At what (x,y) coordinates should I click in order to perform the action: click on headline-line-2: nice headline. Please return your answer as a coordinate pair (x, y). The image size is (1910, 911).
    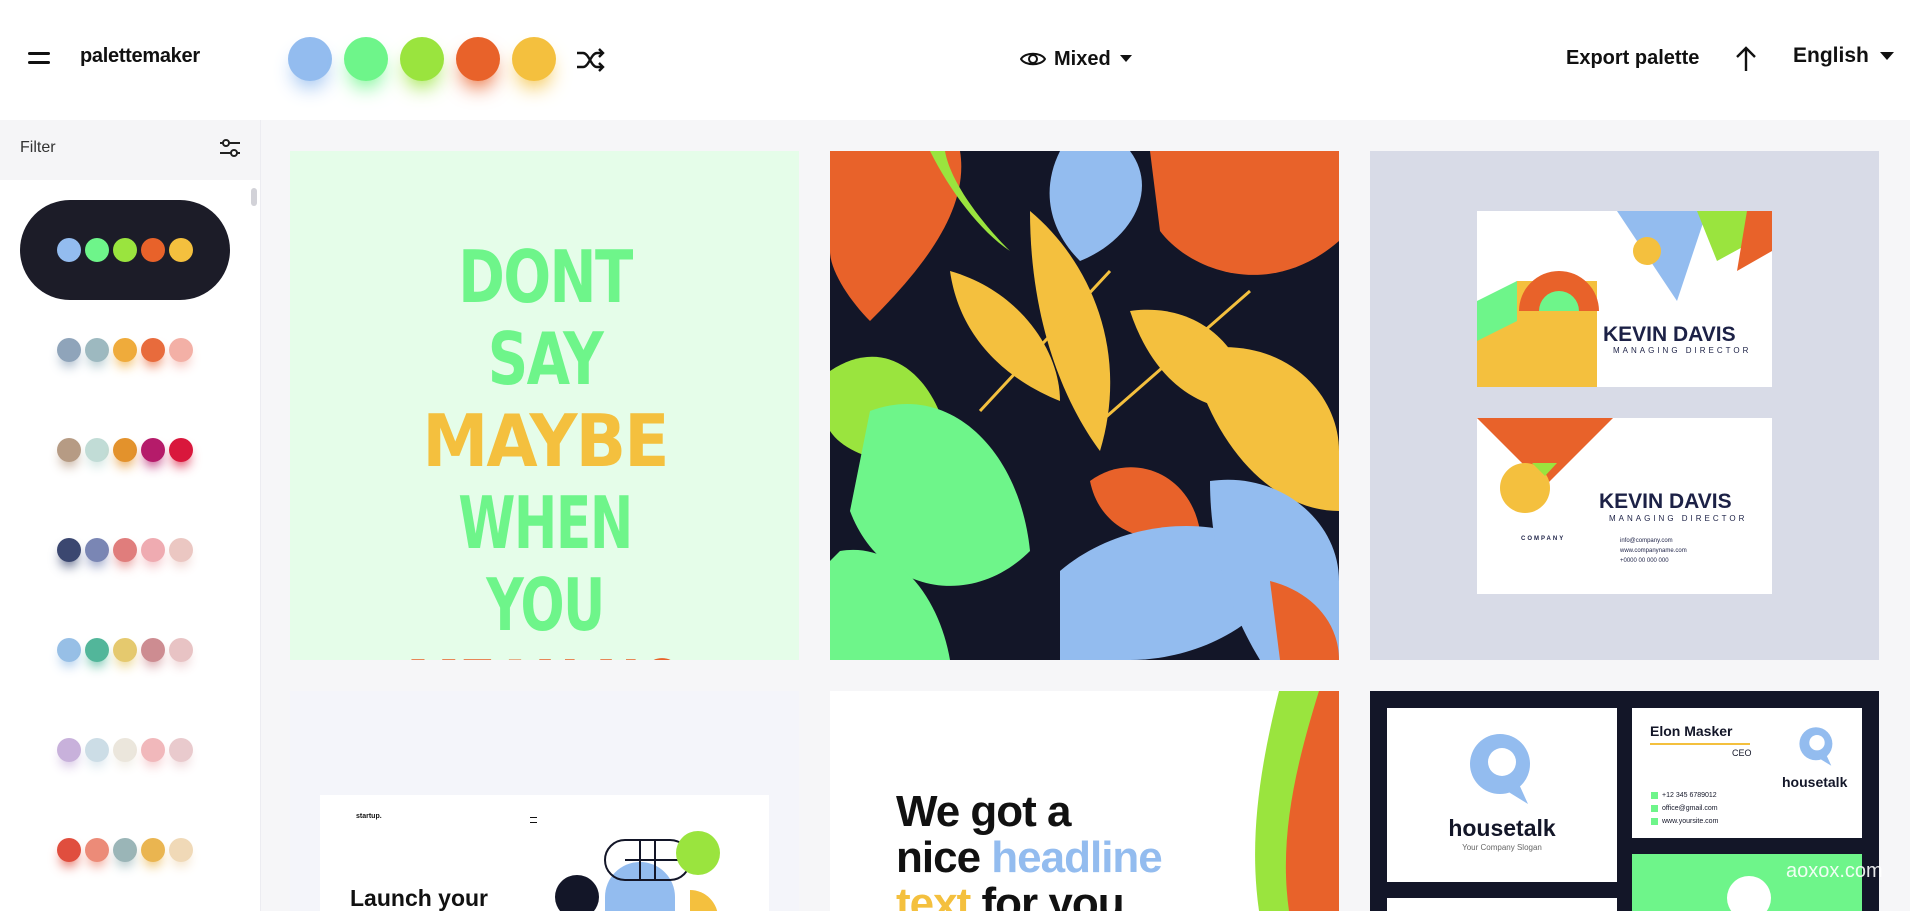
    Looking at the image, I should click on (1029, 857).